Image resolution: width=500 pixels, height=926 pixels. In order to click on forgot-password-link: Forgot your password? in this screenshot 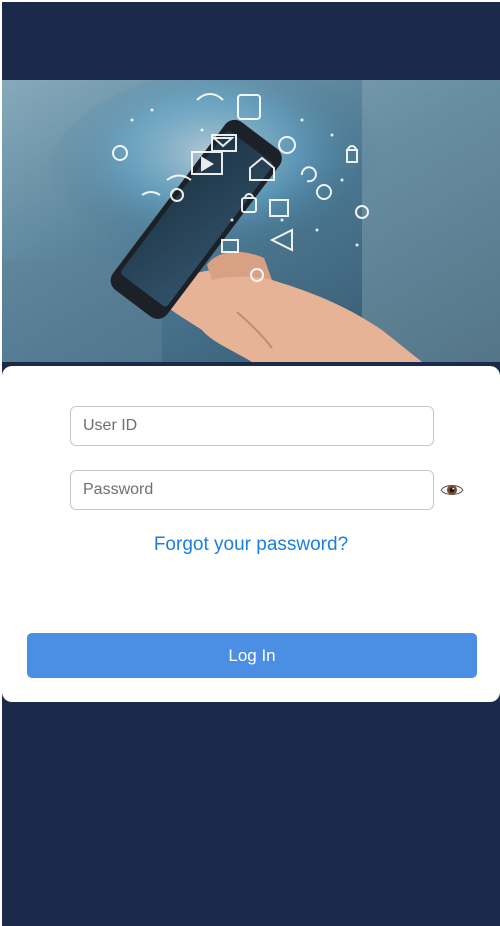, I will do `click(251, 545)`.